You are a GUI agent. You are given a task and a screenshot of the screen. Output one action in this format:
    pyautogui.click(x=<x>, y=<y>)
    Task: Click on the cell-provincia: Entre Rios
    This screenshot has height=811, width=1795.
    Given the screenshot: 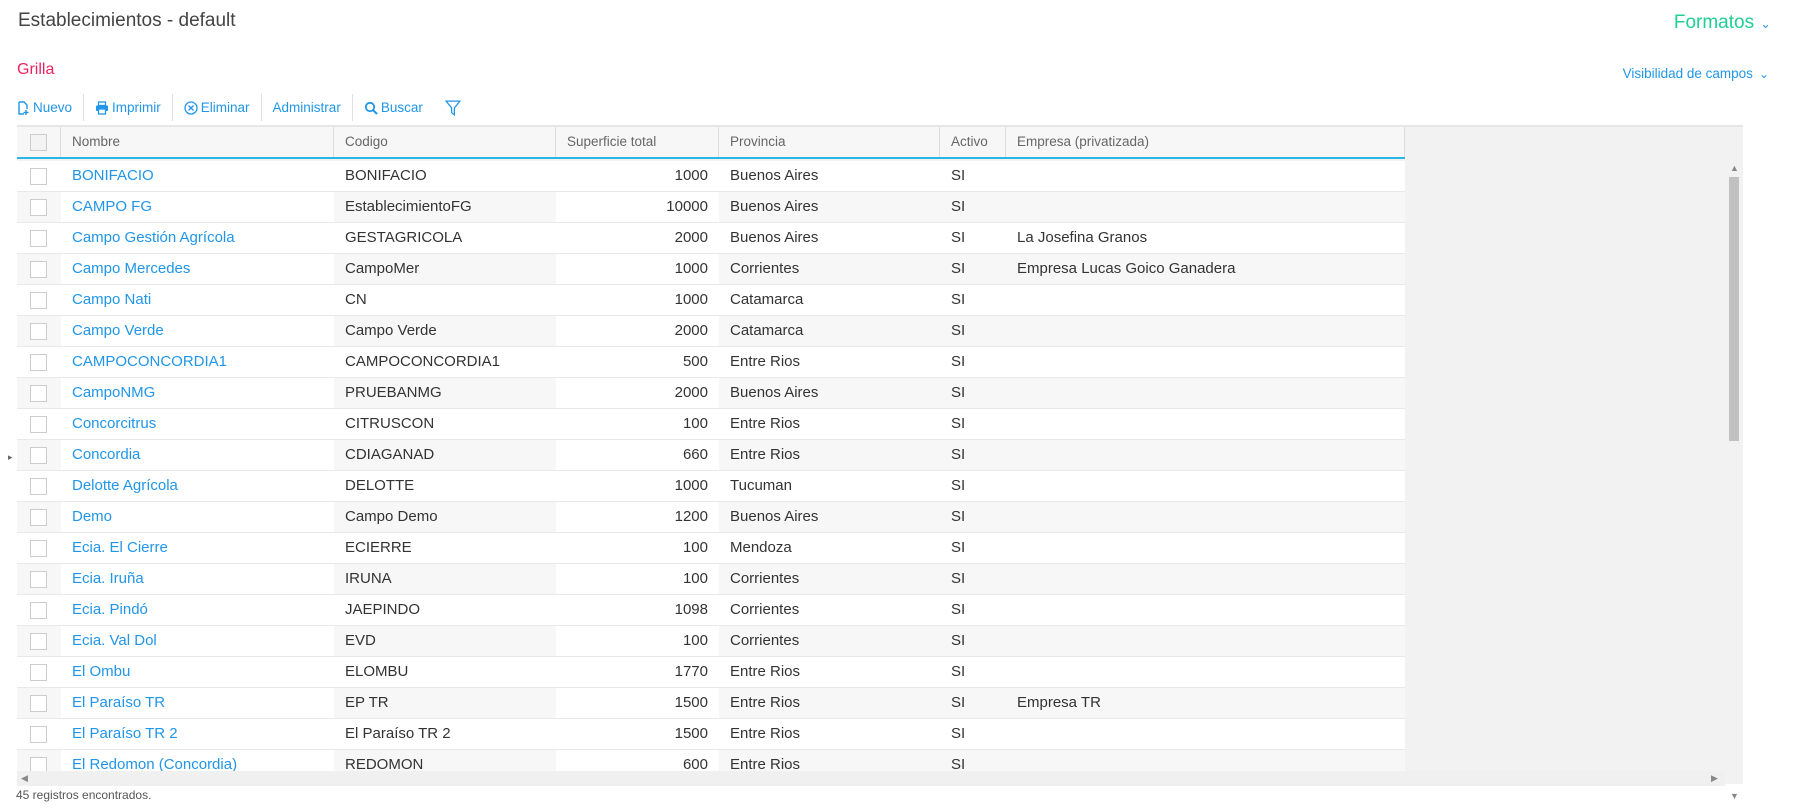 What is the action you would take?
    pyautogui.click(x=765, y=733)
    